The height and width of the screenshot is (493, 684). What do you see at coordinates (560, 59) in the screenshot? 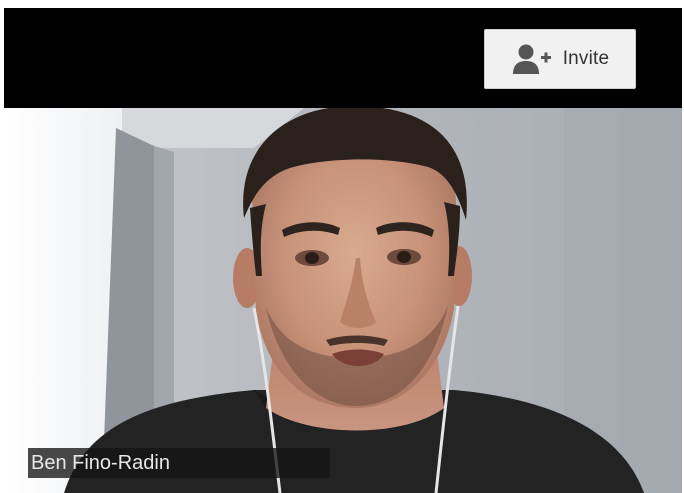
I see `invite-button: Invite` at bounding box center [560, 59].